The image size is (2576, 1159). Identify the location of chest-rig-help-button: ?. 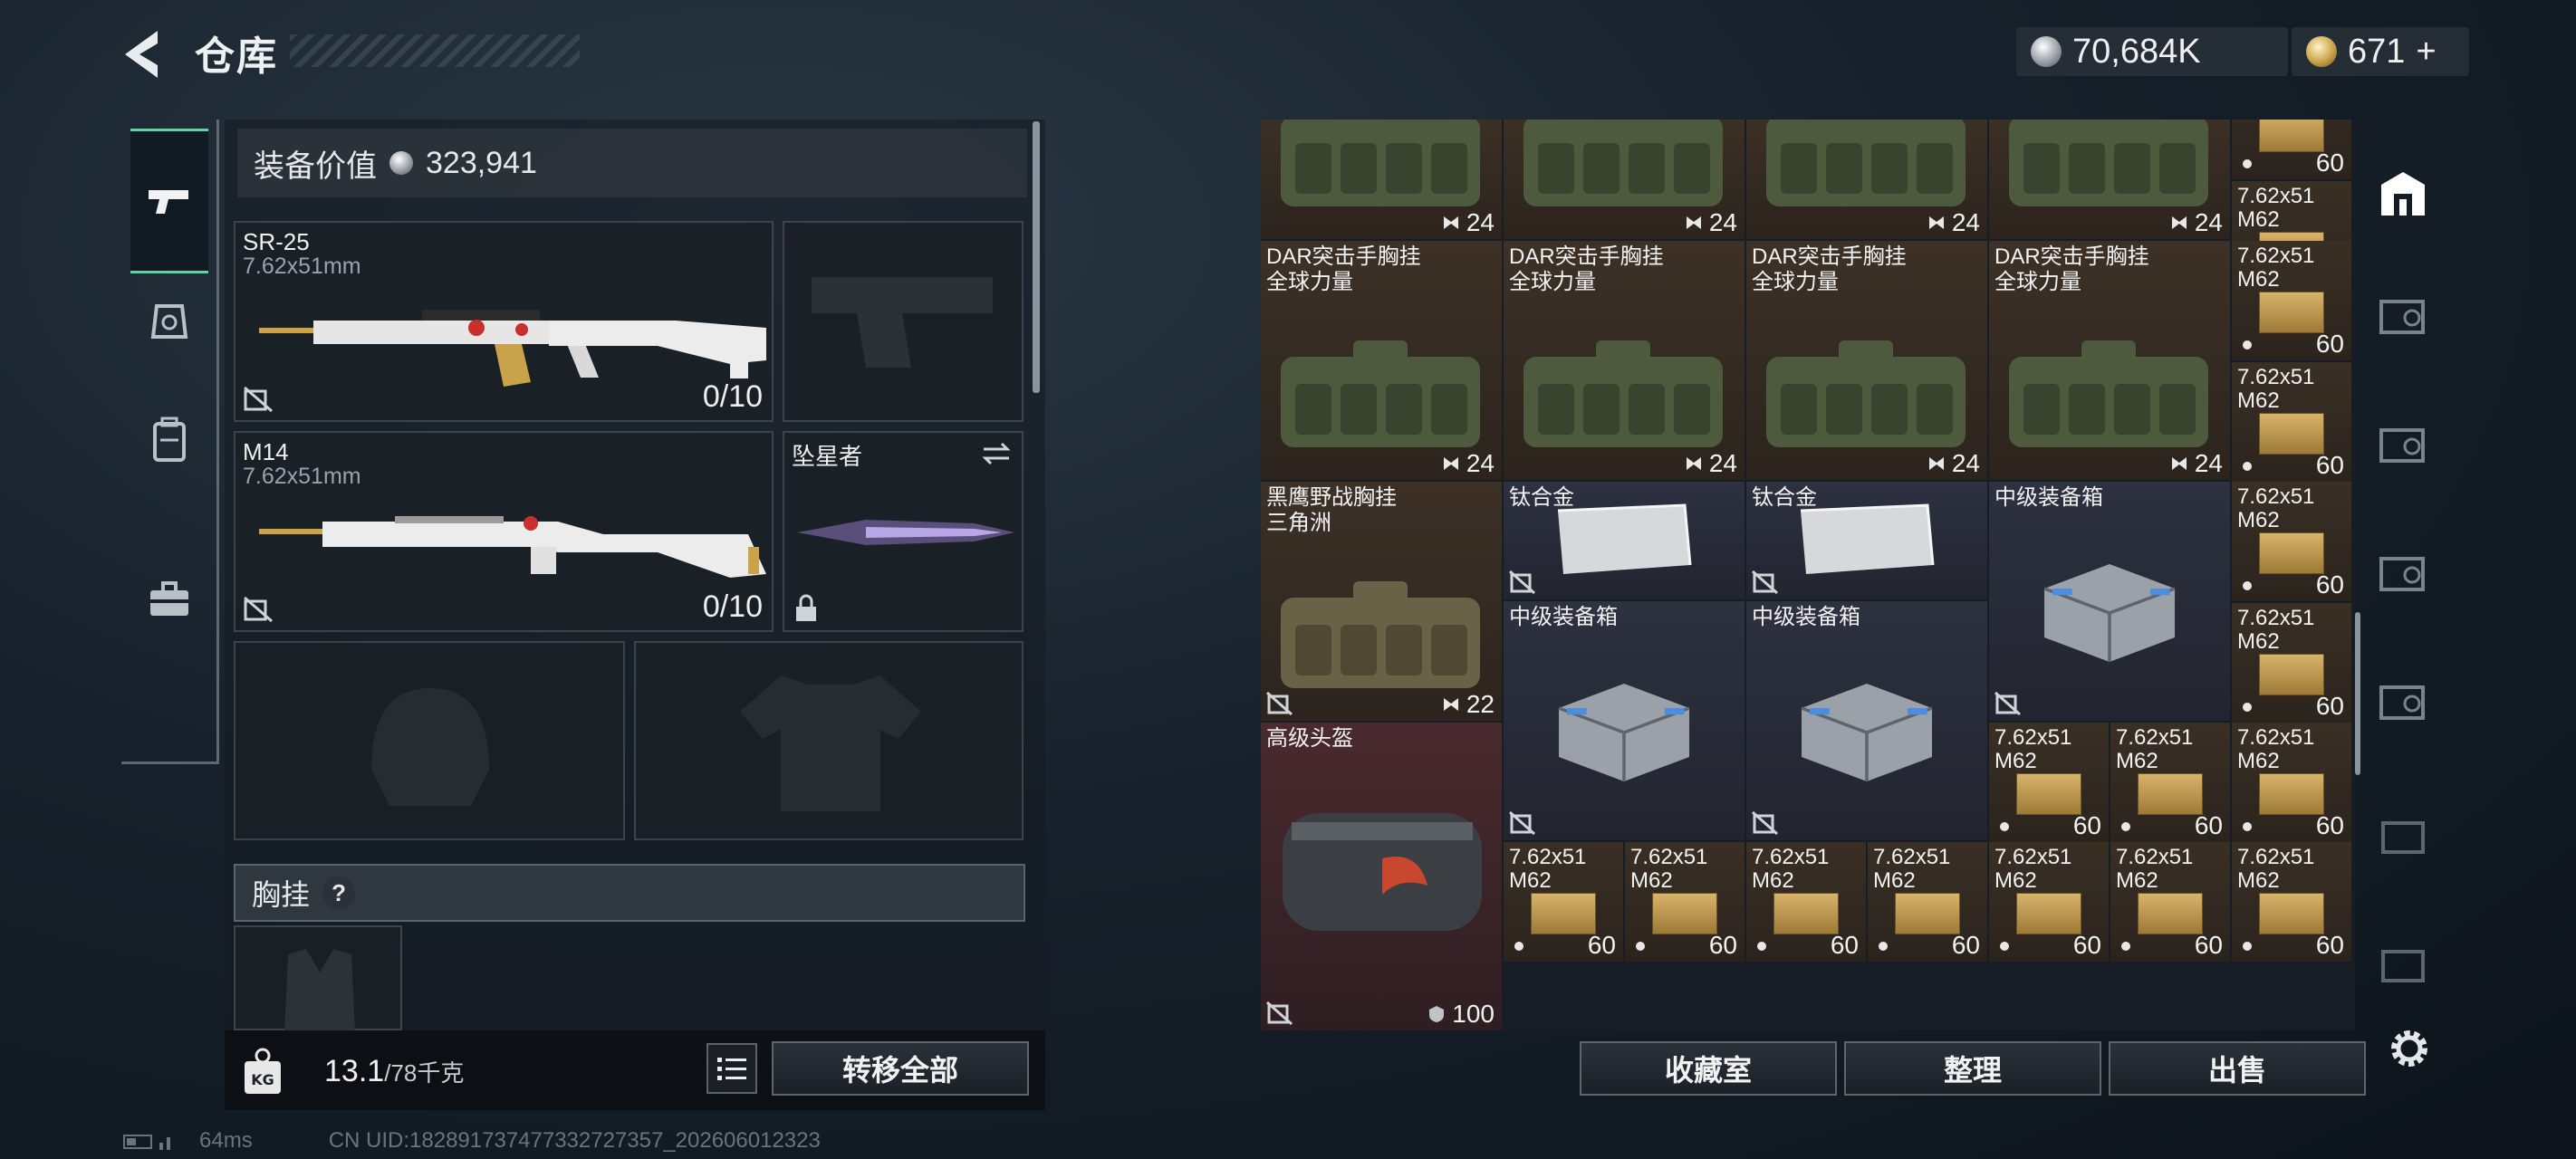
(339, 893).